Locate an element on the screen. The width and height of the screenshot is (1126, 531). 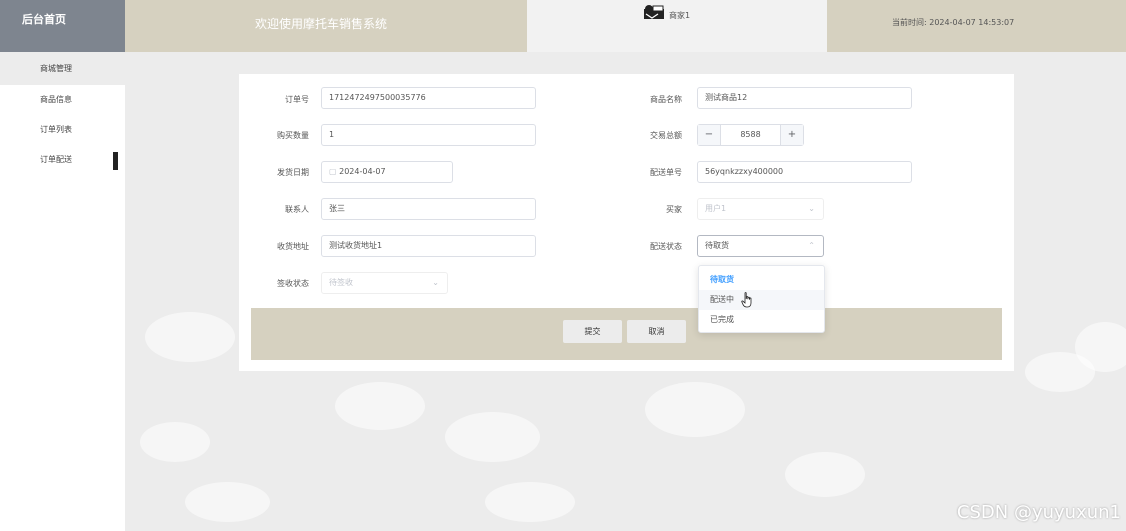
delivery-status-value: 待取货 is located at coordinates (717, 245).